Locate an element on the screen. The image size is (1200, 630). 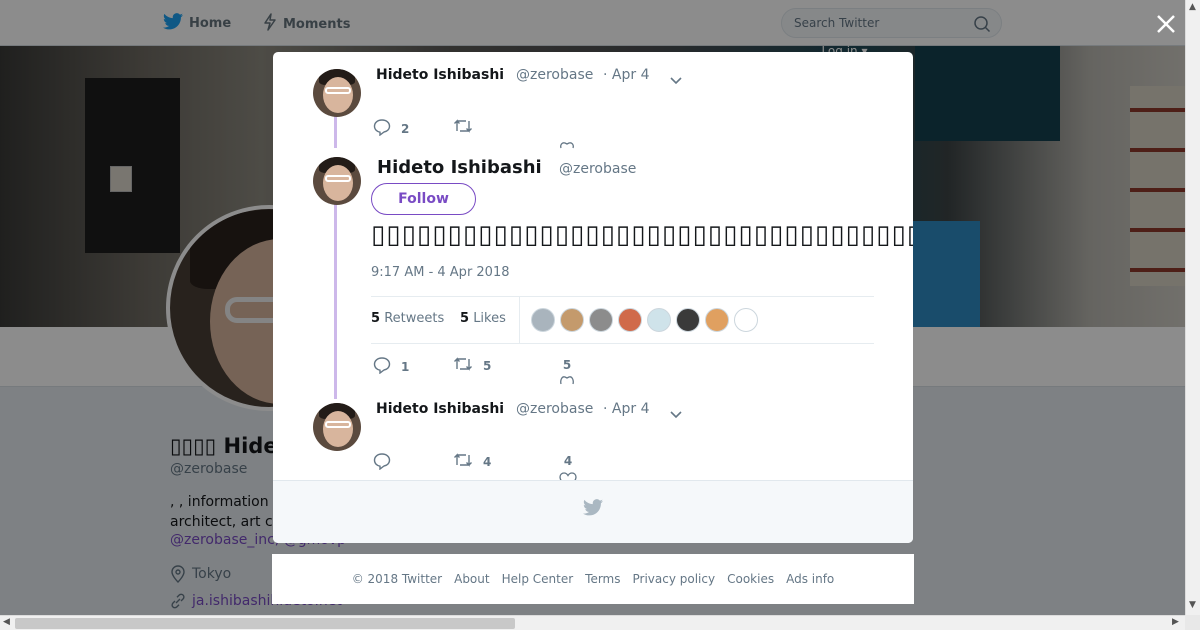
modal-footer is located at coordinates (593, 511).